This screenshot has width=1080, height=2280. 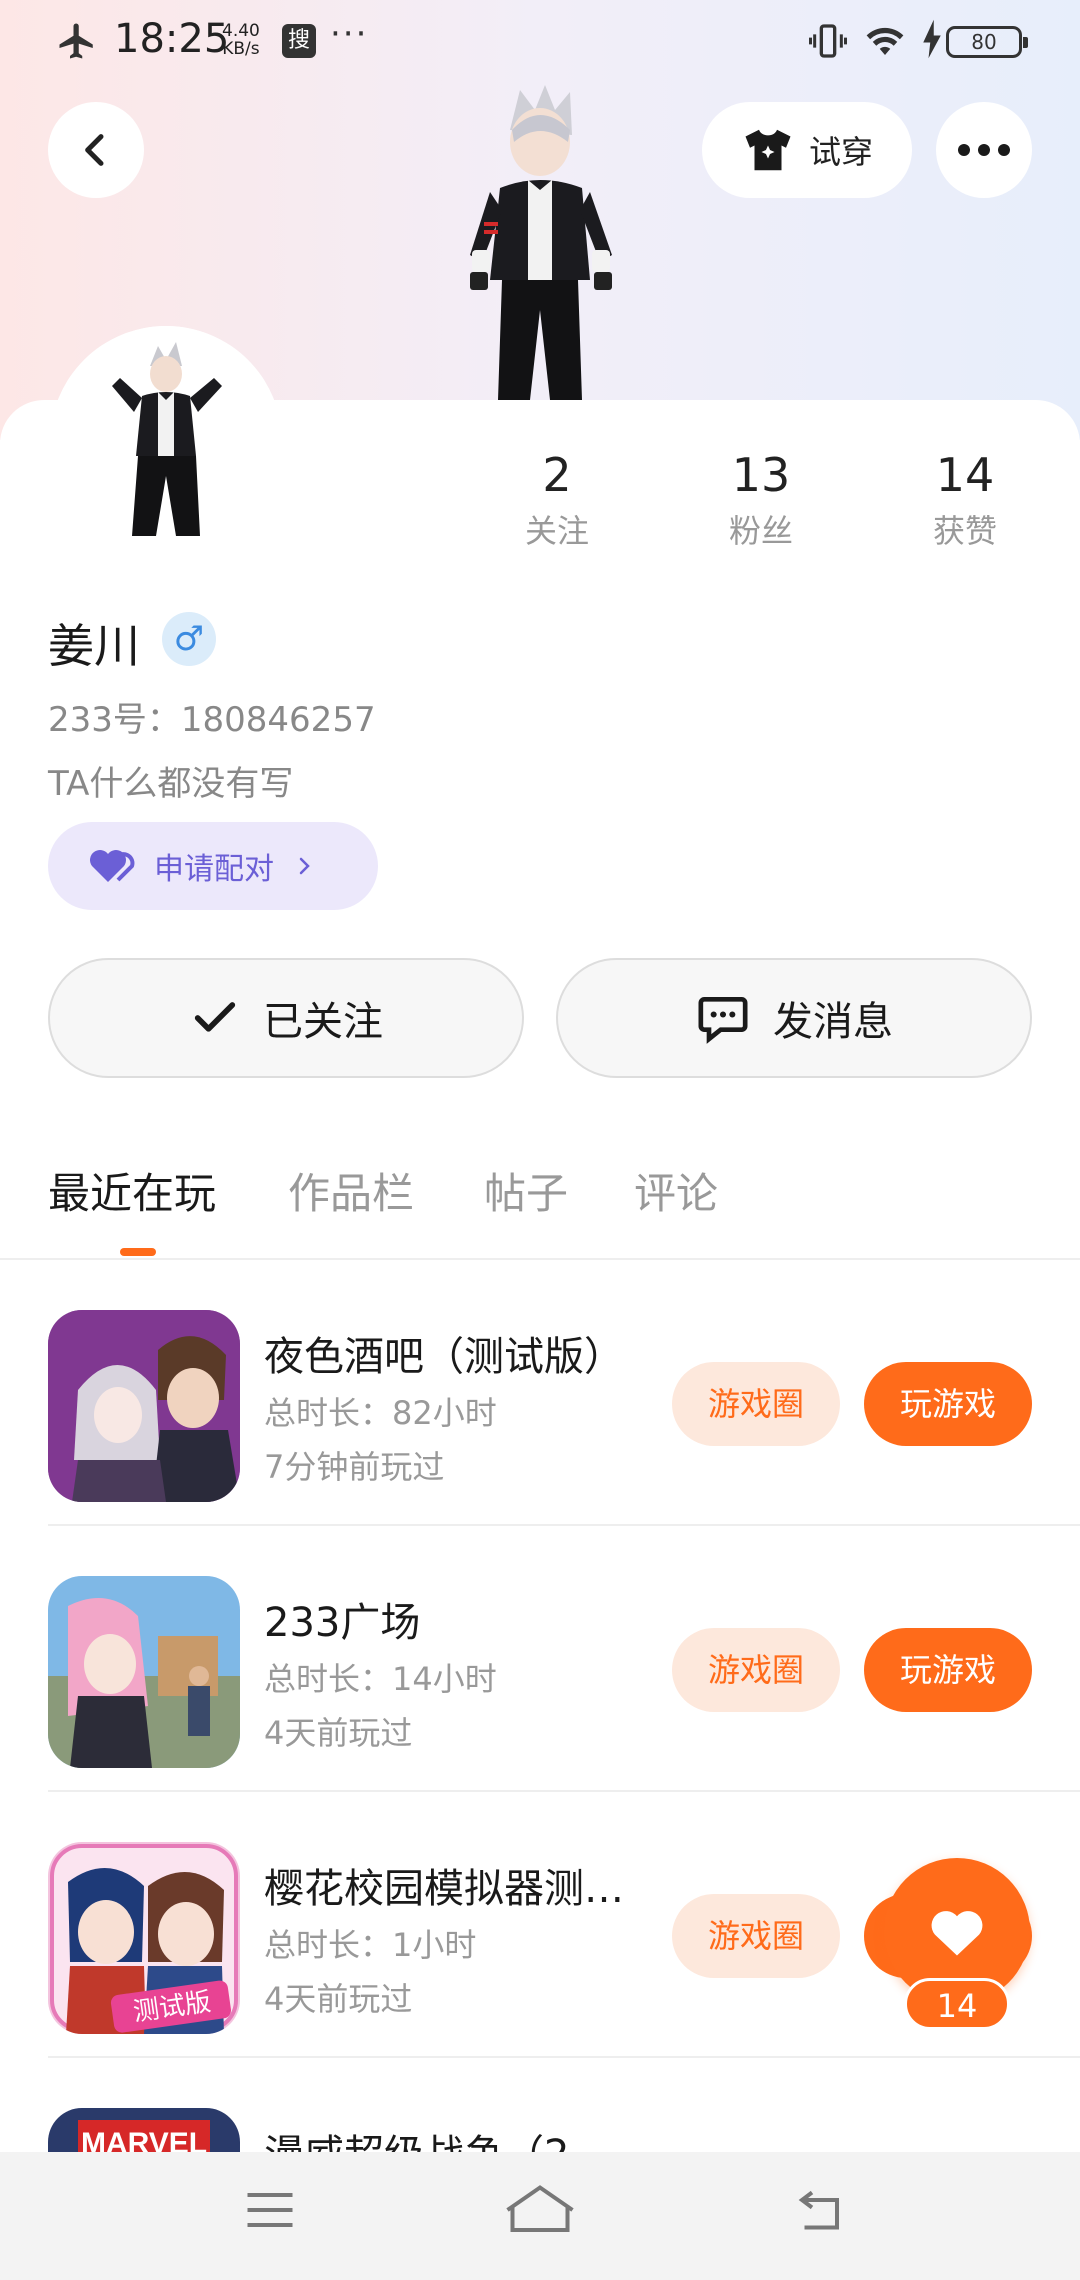 I want to click on chevron-left-icon, so click(x=94, y=150).